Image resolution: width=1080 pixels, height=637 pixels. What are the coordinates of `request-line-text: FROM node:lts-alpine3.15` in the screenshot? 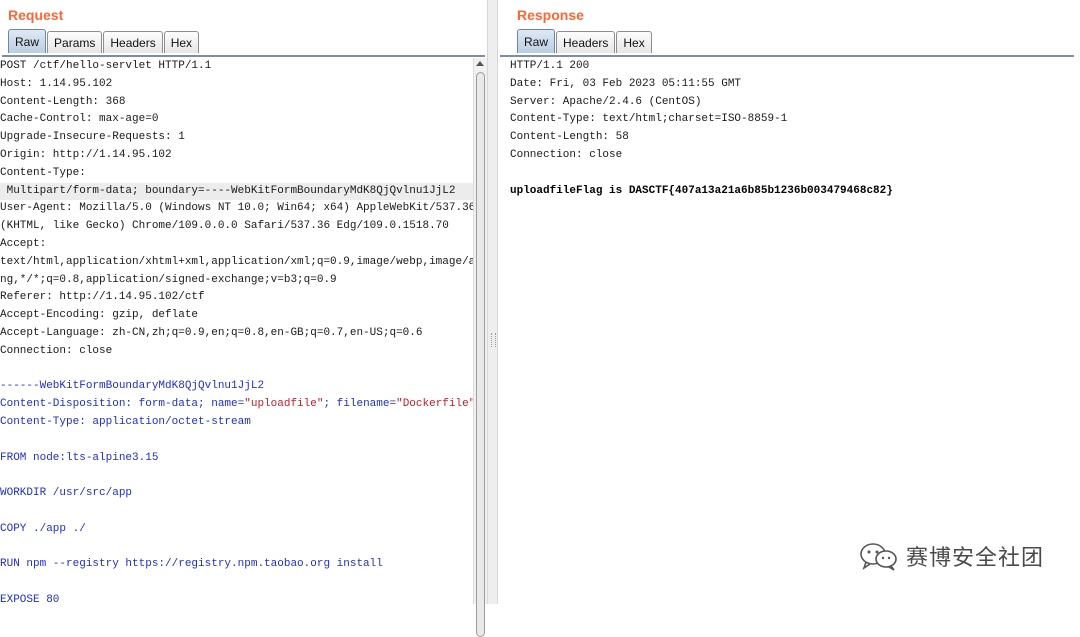 It's located at (79, 457).